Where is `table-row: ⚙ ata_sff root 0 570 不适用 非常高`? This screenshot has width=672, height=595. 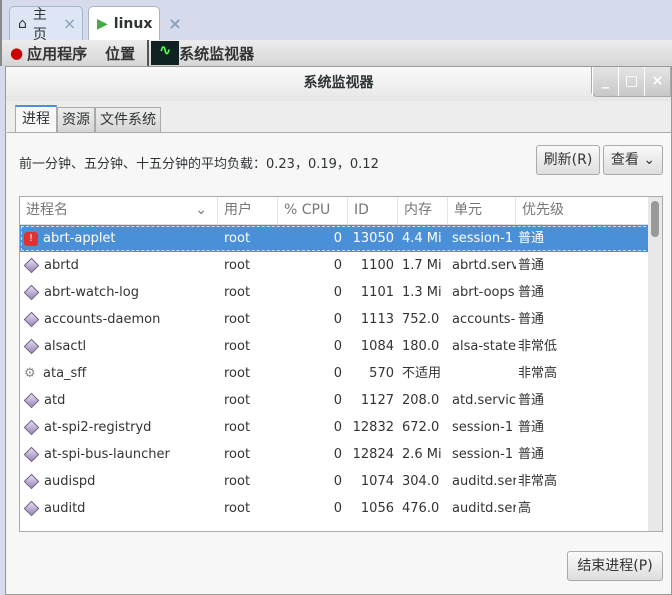
table-row: ⚙ ata_sff root 0 570 不适用 非常高 is located at coordinates (341, 373).